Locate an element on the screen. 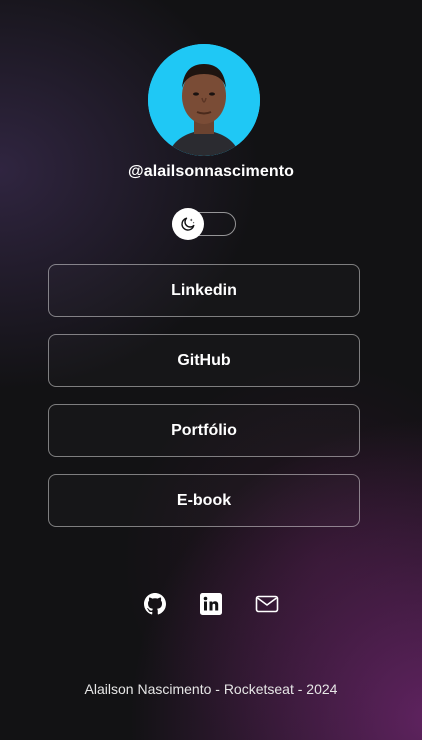 The height and width of the screenshot is (740, 422). theme-toggle is located at coordinates (204, 224).